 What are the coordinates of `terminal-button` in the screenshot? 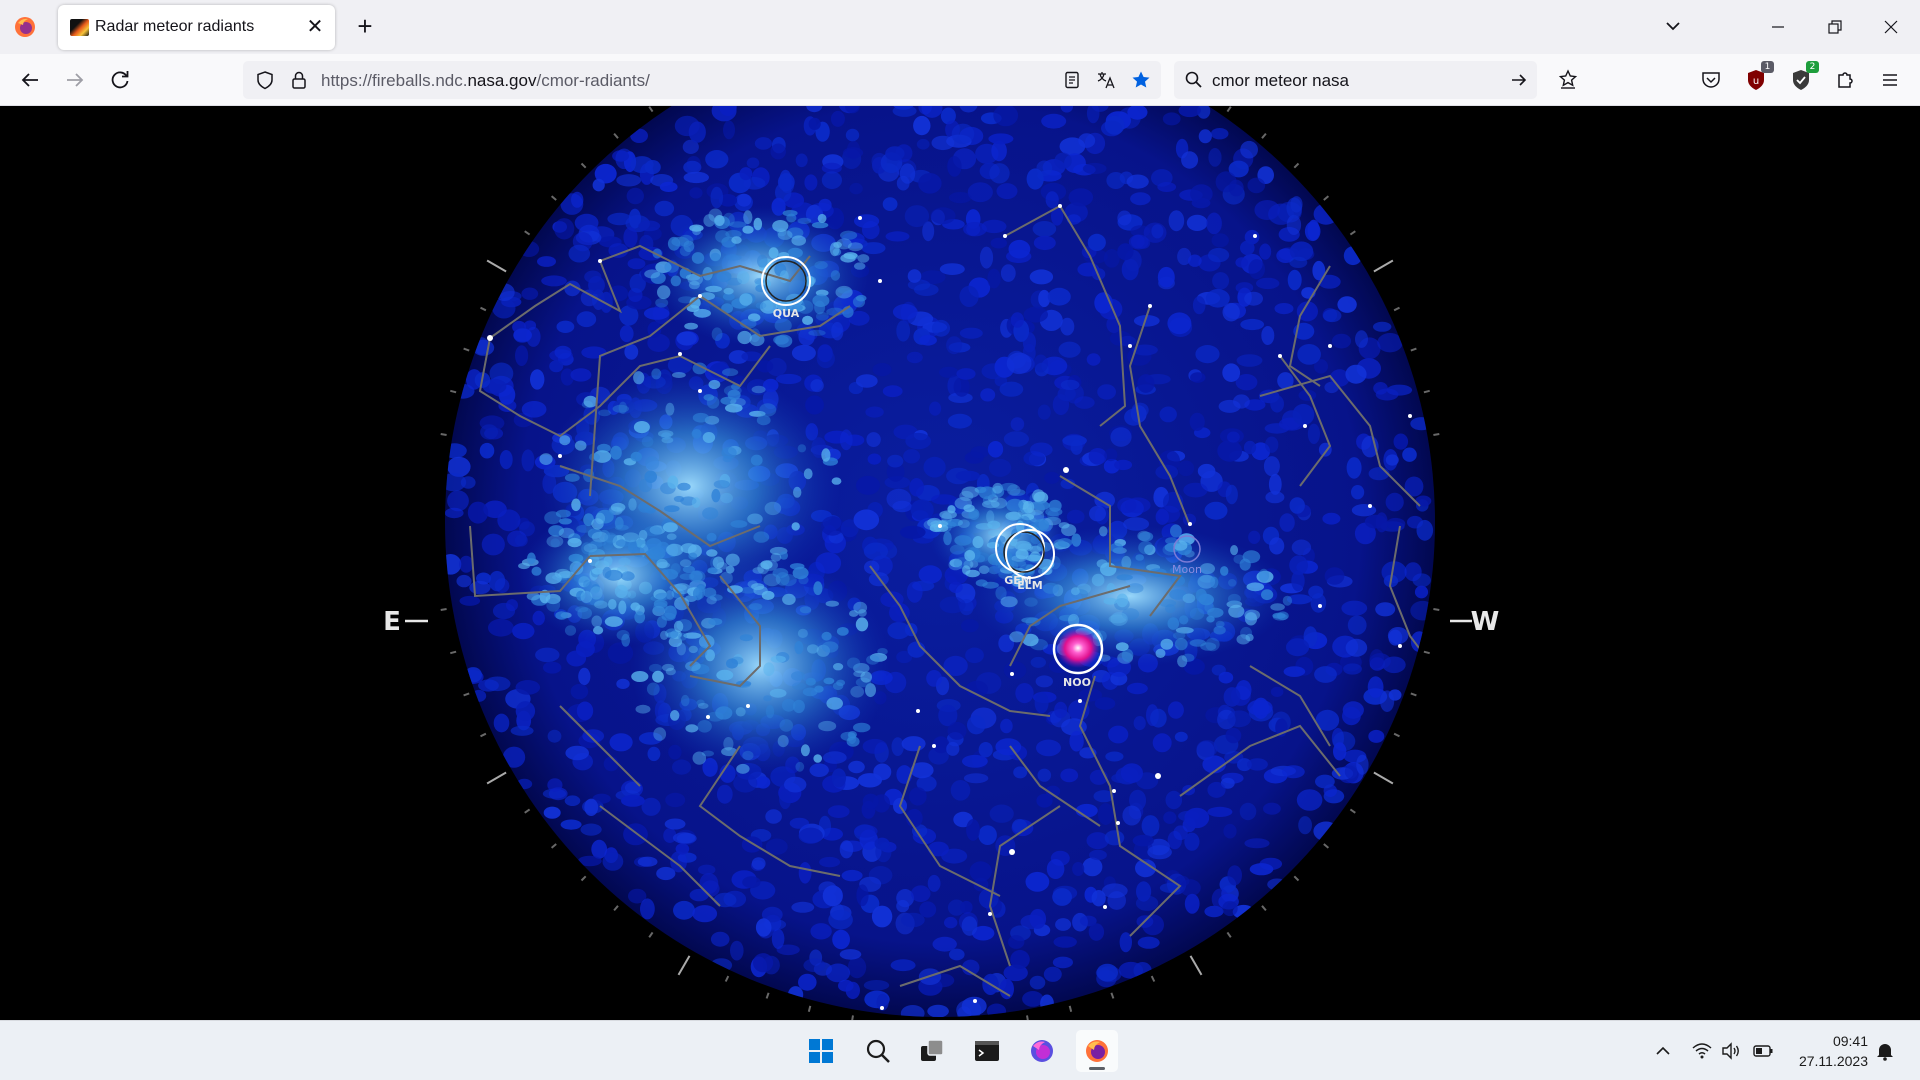 It's located at (987, 1051).